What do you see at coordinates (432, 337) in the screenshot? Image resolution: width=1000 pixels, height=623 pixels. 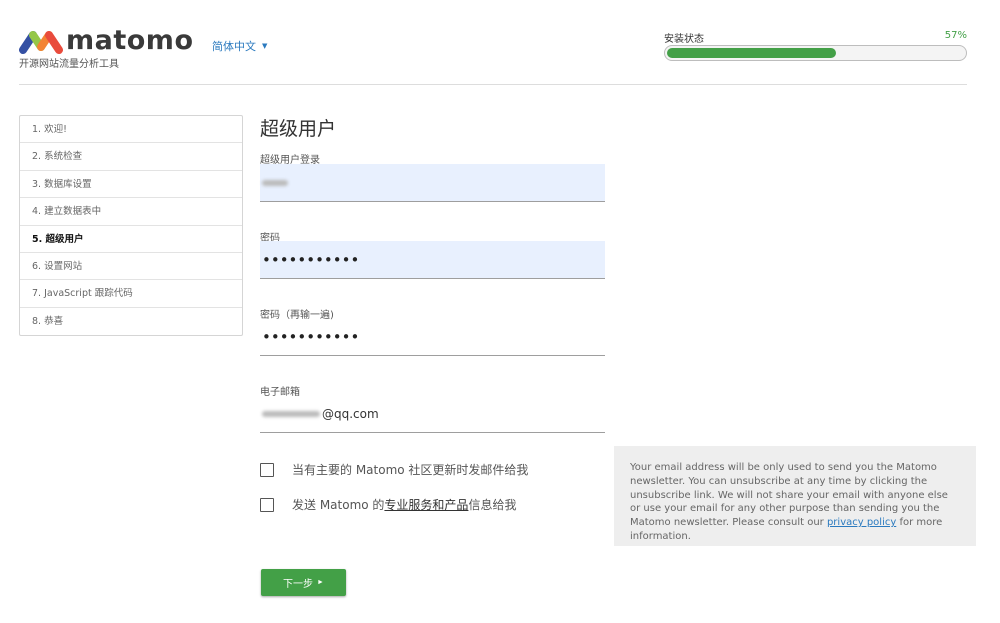 I see `password-repeat-input: •••••••••••` at bounding box center [432, 337].